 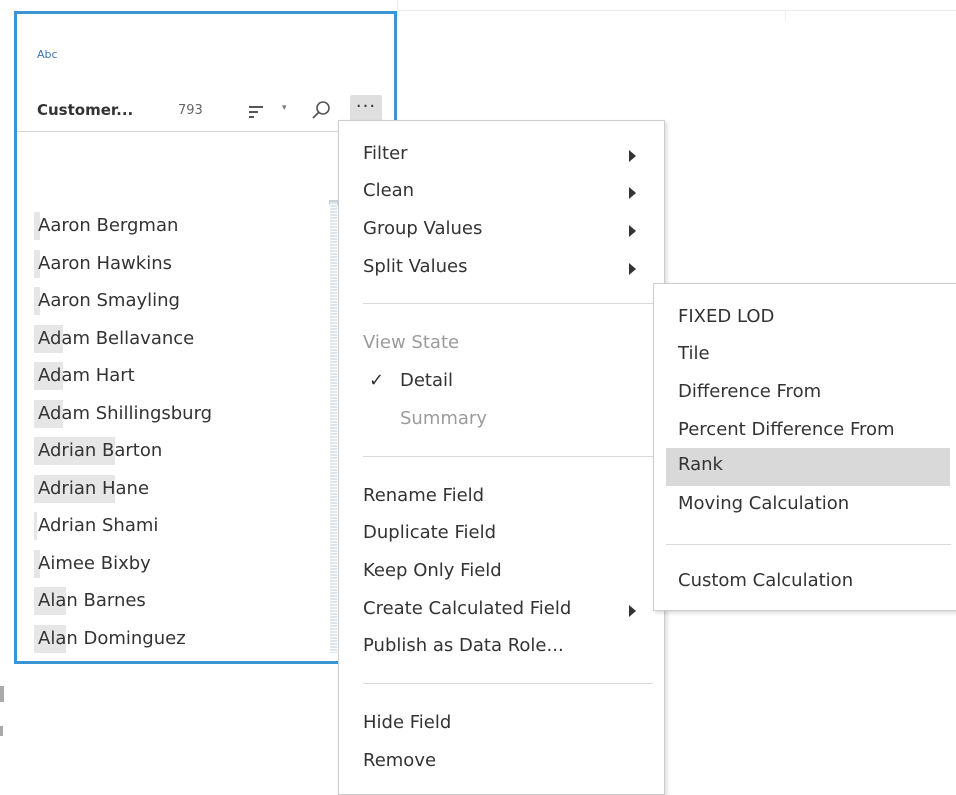 I want to click on submenu-item-label: Tile, so click(x=694, y=353).